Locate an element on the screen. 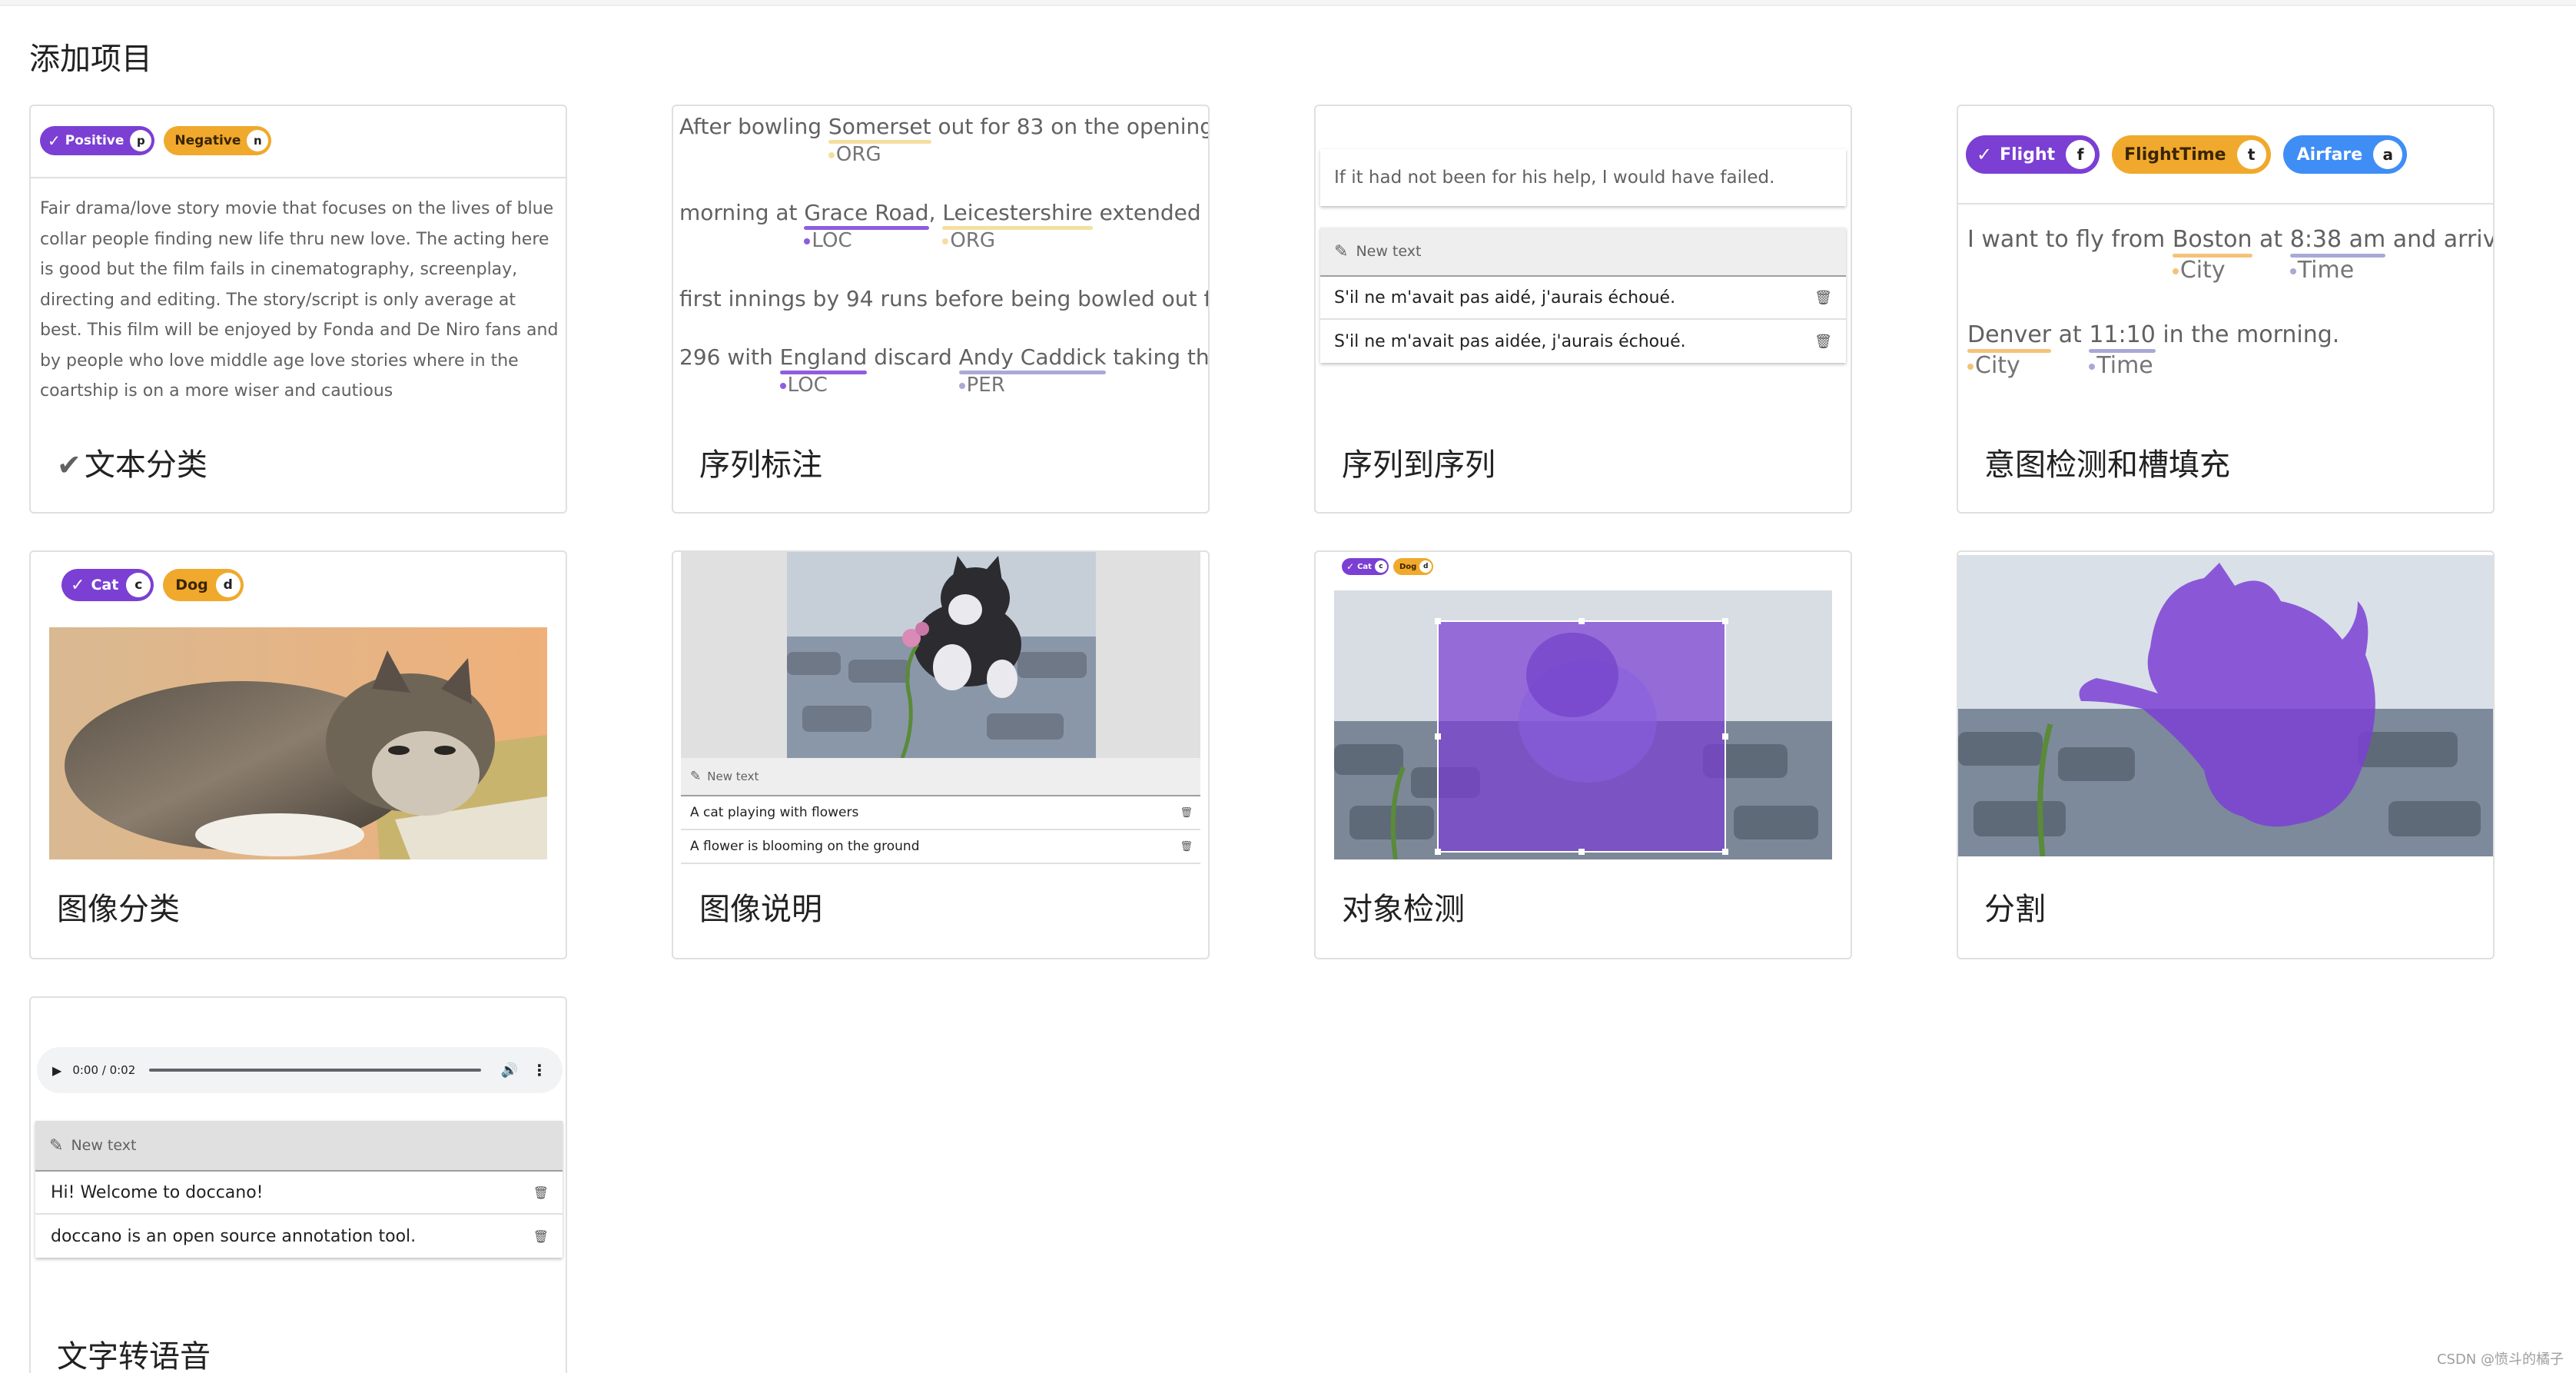 The width and height of the screenshot is (2576, 1373). label-chip-airfare: Airfare a is located at coordinates (2345, 154).